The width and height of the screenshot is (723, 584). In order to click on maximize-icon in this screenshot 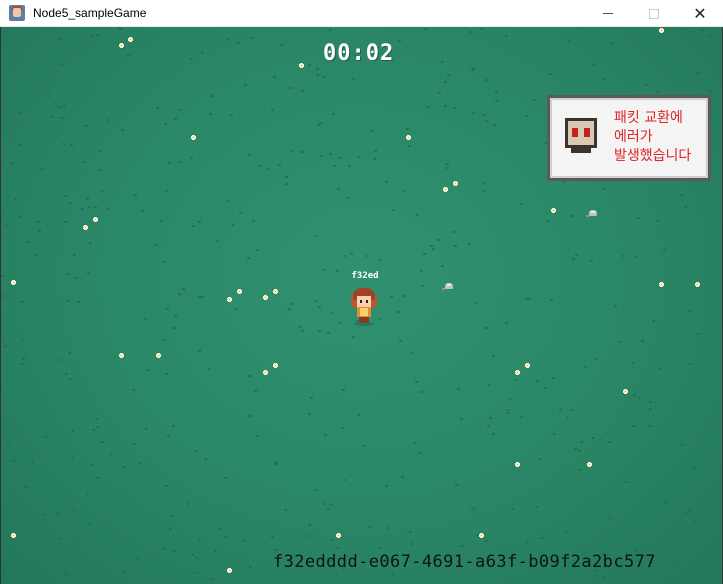, I will do `click(654, 13)`.